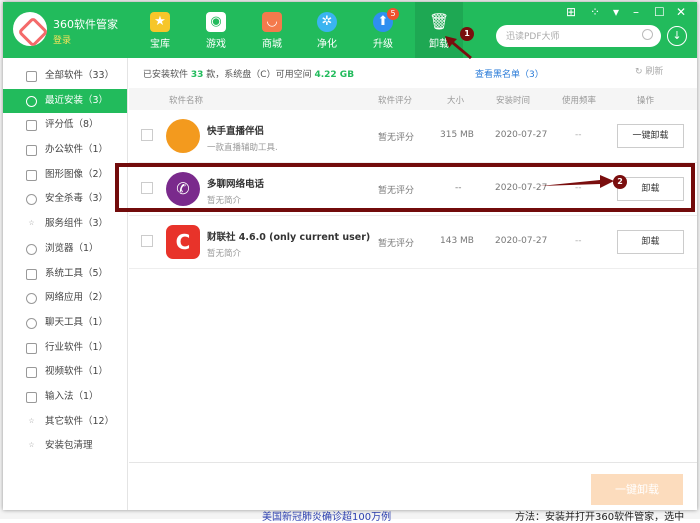 The image size is (700, 523). I want to click on annotation-badge-2: 2, so click(620, 182).